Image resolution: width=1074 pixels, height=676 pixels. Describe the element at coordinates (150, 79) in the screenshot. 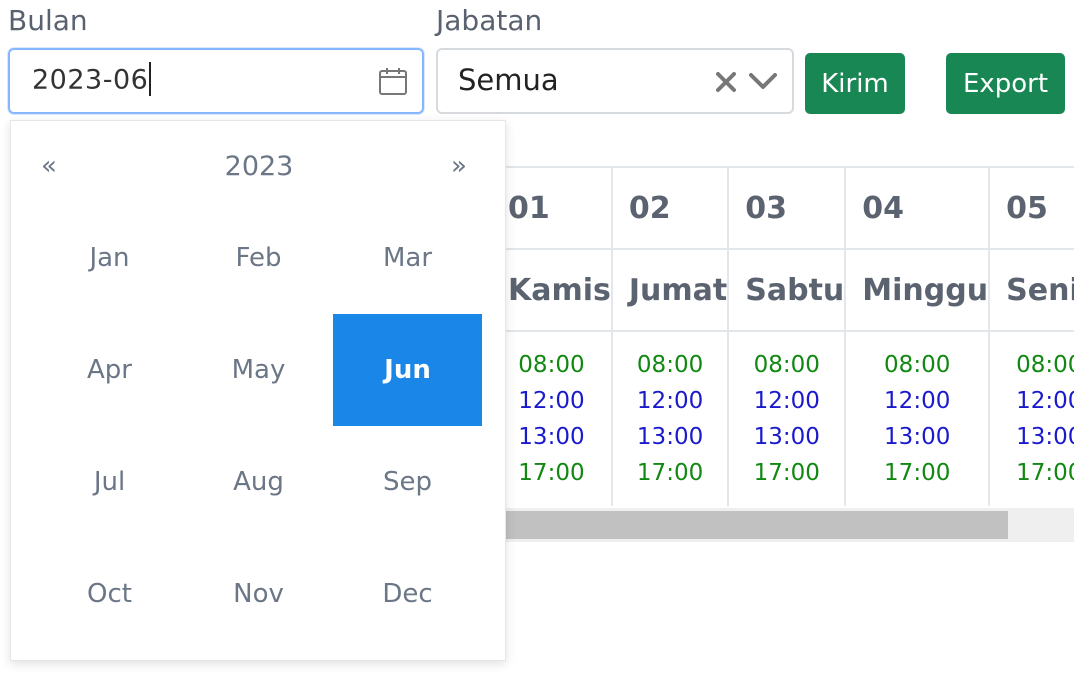

I see `text-cursor` at that location.